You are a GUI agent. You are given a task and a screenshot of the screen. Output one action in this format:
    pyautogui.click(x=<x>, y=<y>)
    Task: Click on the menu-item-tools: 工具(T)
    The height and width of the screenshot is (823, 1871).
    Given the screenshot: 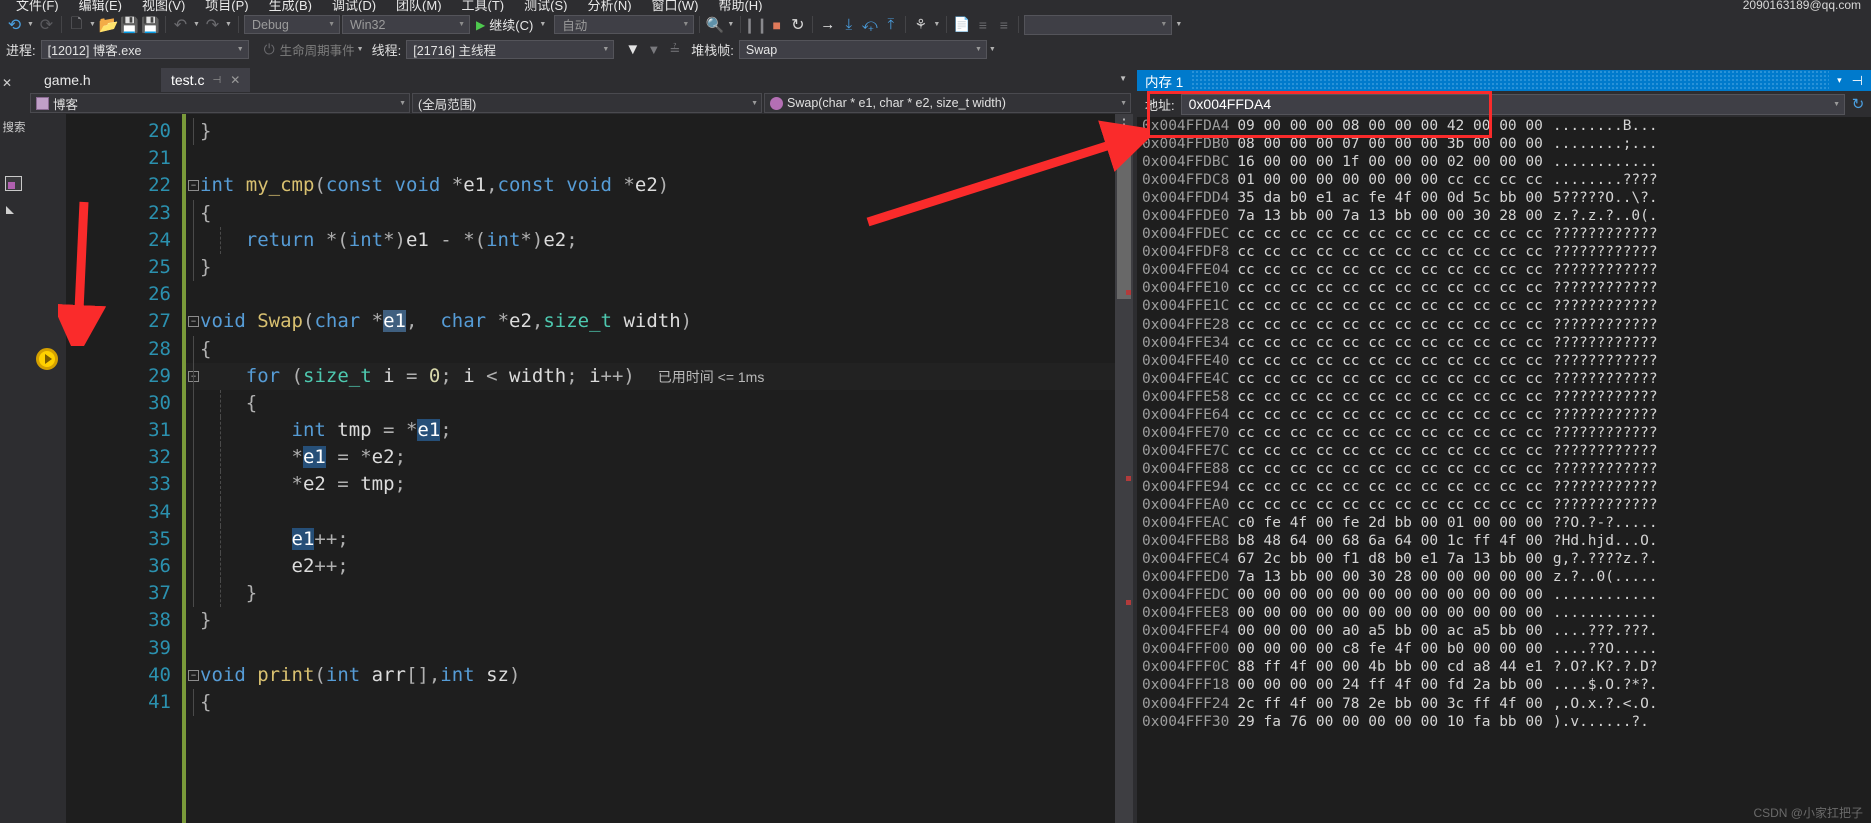 What is the action you would take?
    pyautogui.click(x=483, y=6)
    